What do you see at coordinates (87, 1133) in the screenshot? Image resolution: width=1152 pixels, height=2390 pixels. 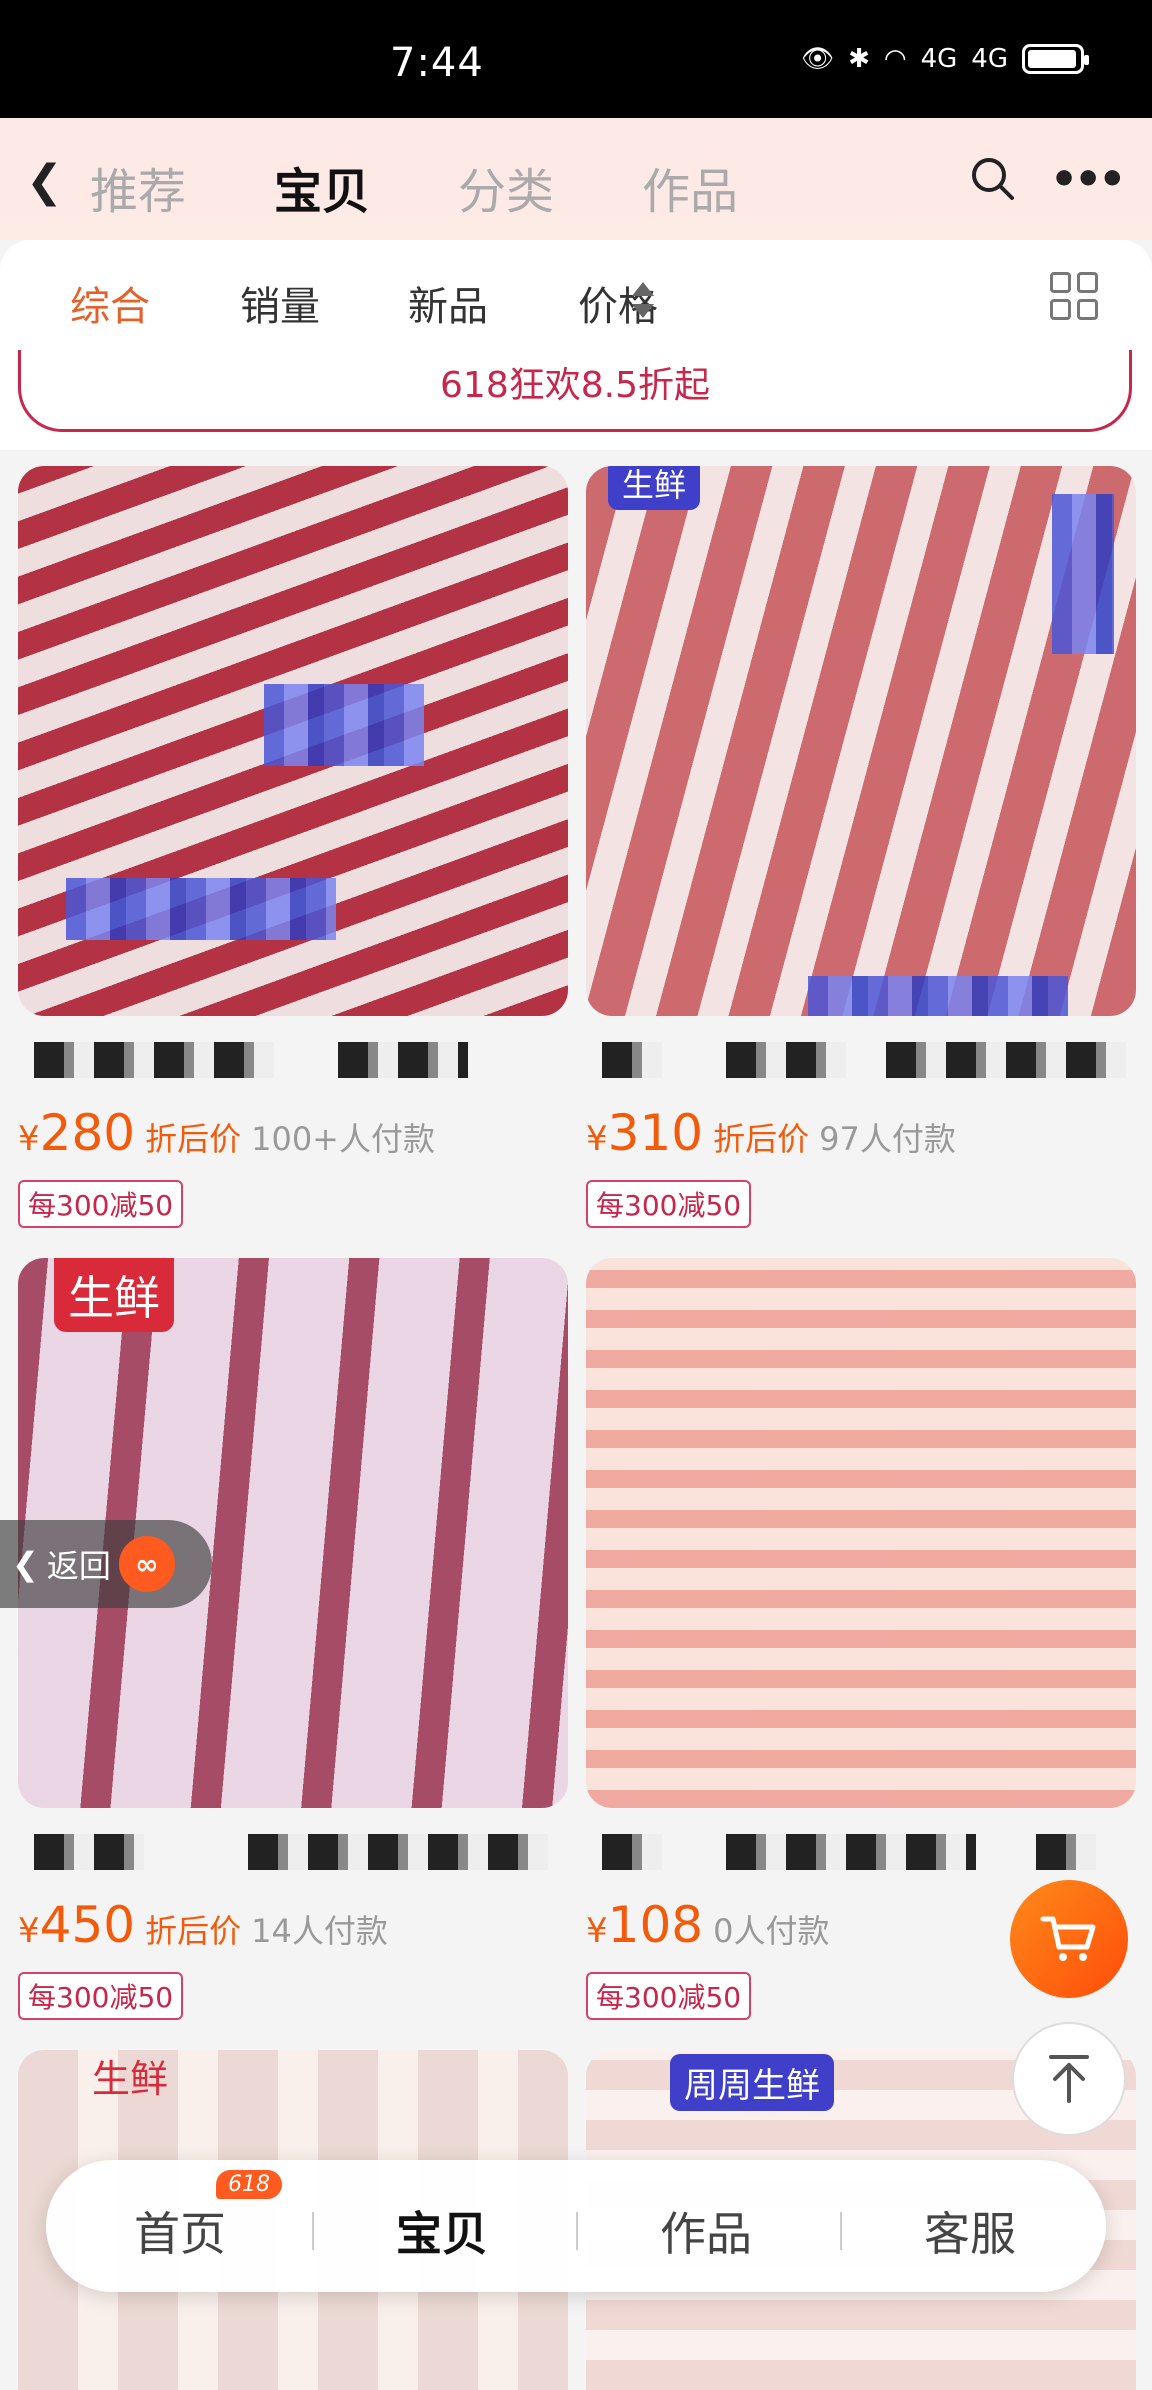 I see `price-value: 280` at bounding box center [87, 1133].